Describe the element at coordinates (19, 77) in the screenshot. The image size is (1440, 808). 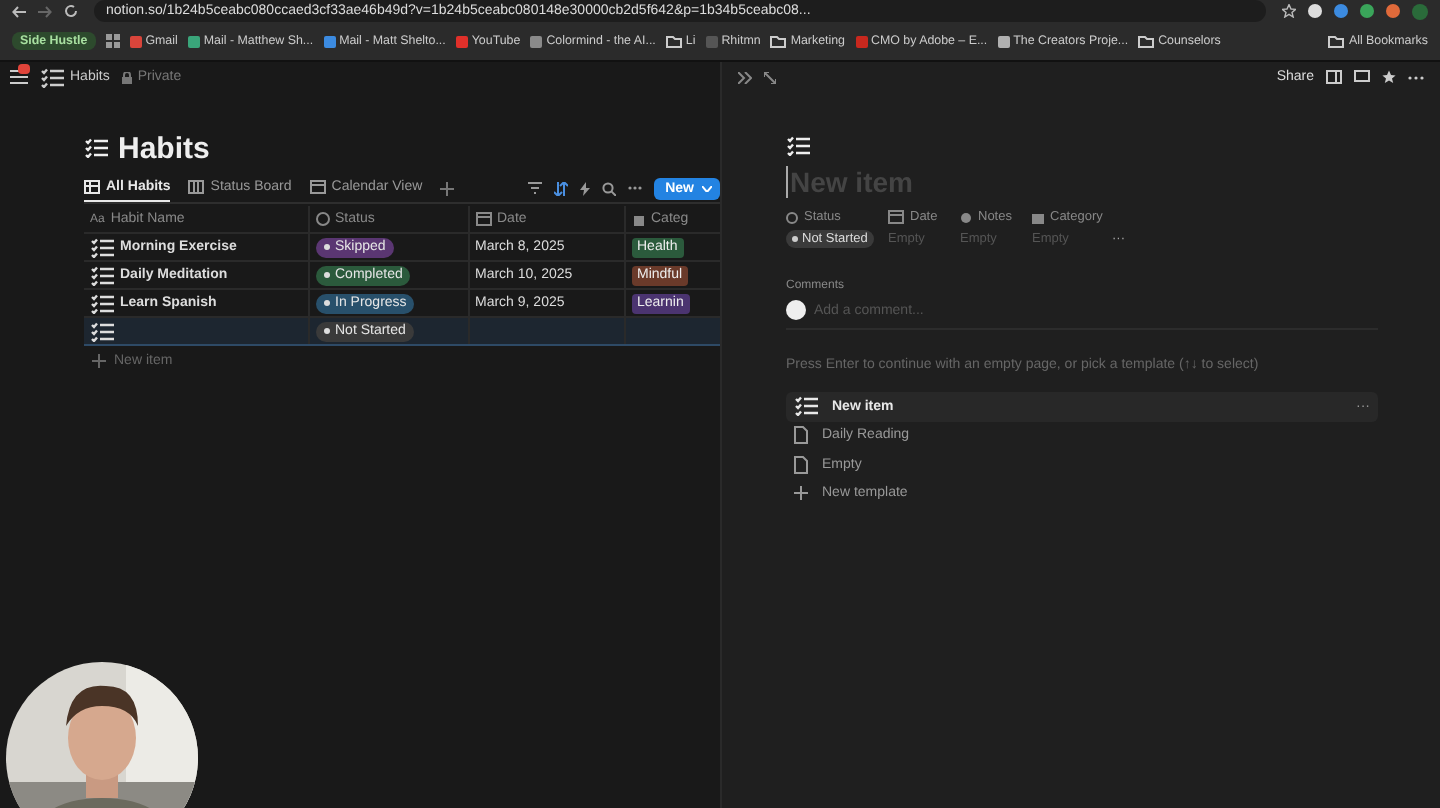
I see `menu-icon` at that location.